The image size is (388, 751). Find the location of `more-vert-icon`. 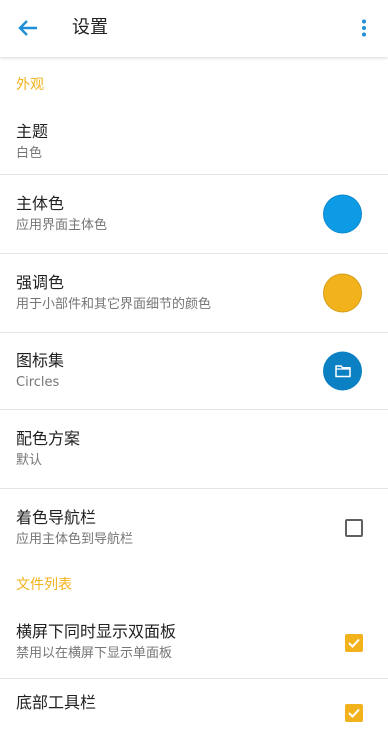

more-vert-icon is located at coordinates (364, 28).